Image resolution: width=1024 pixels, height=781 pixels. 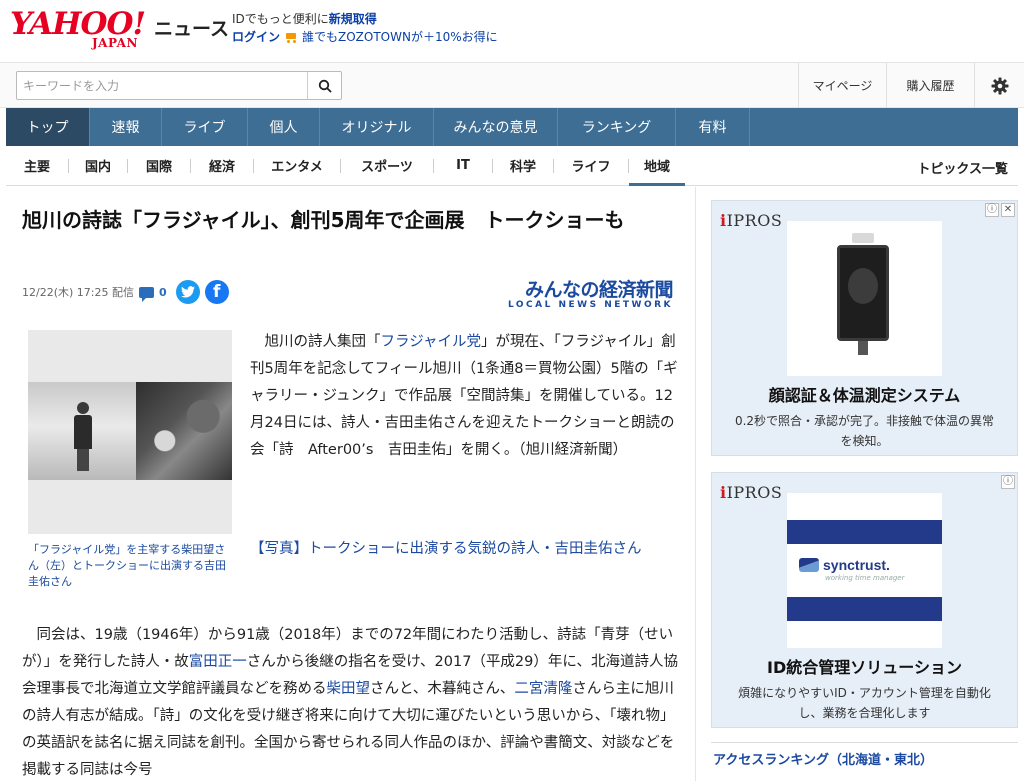 I want to click on logo-japan-text: JAPAN, so click(x=115, y=43).